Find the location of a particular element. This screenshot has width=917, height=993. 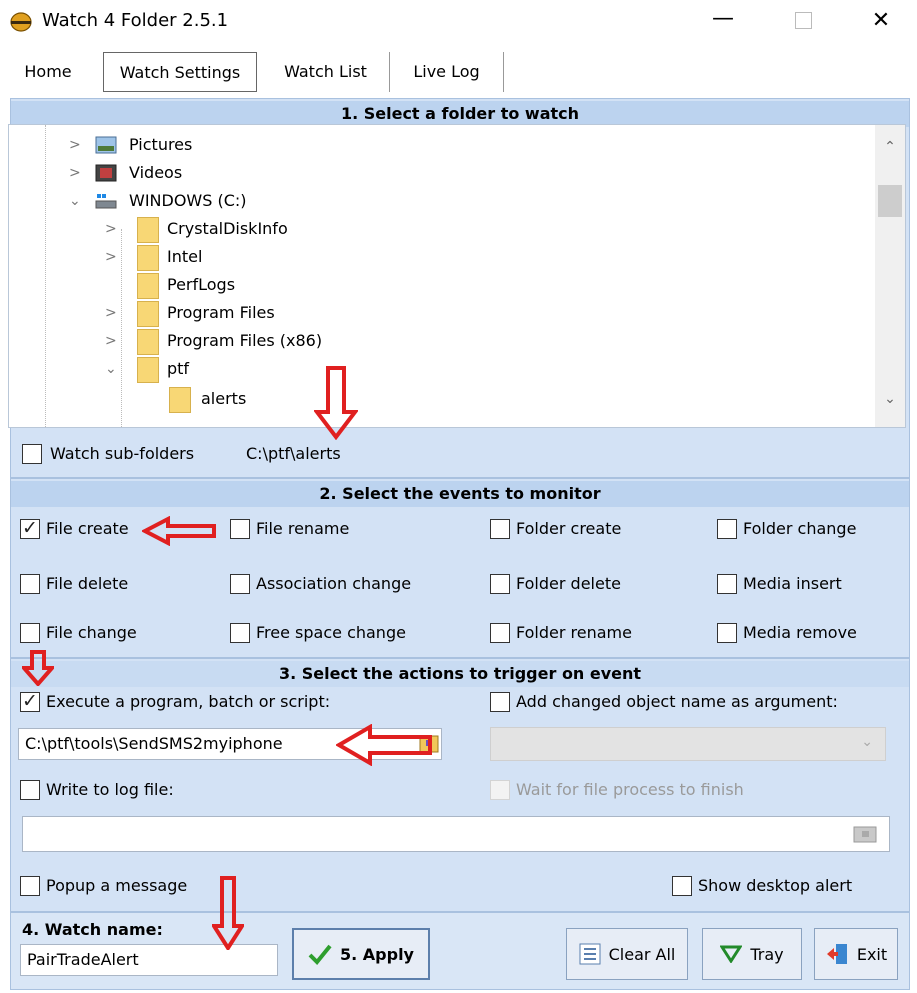

tray-button: Tray is located at coordinates (752, 954).